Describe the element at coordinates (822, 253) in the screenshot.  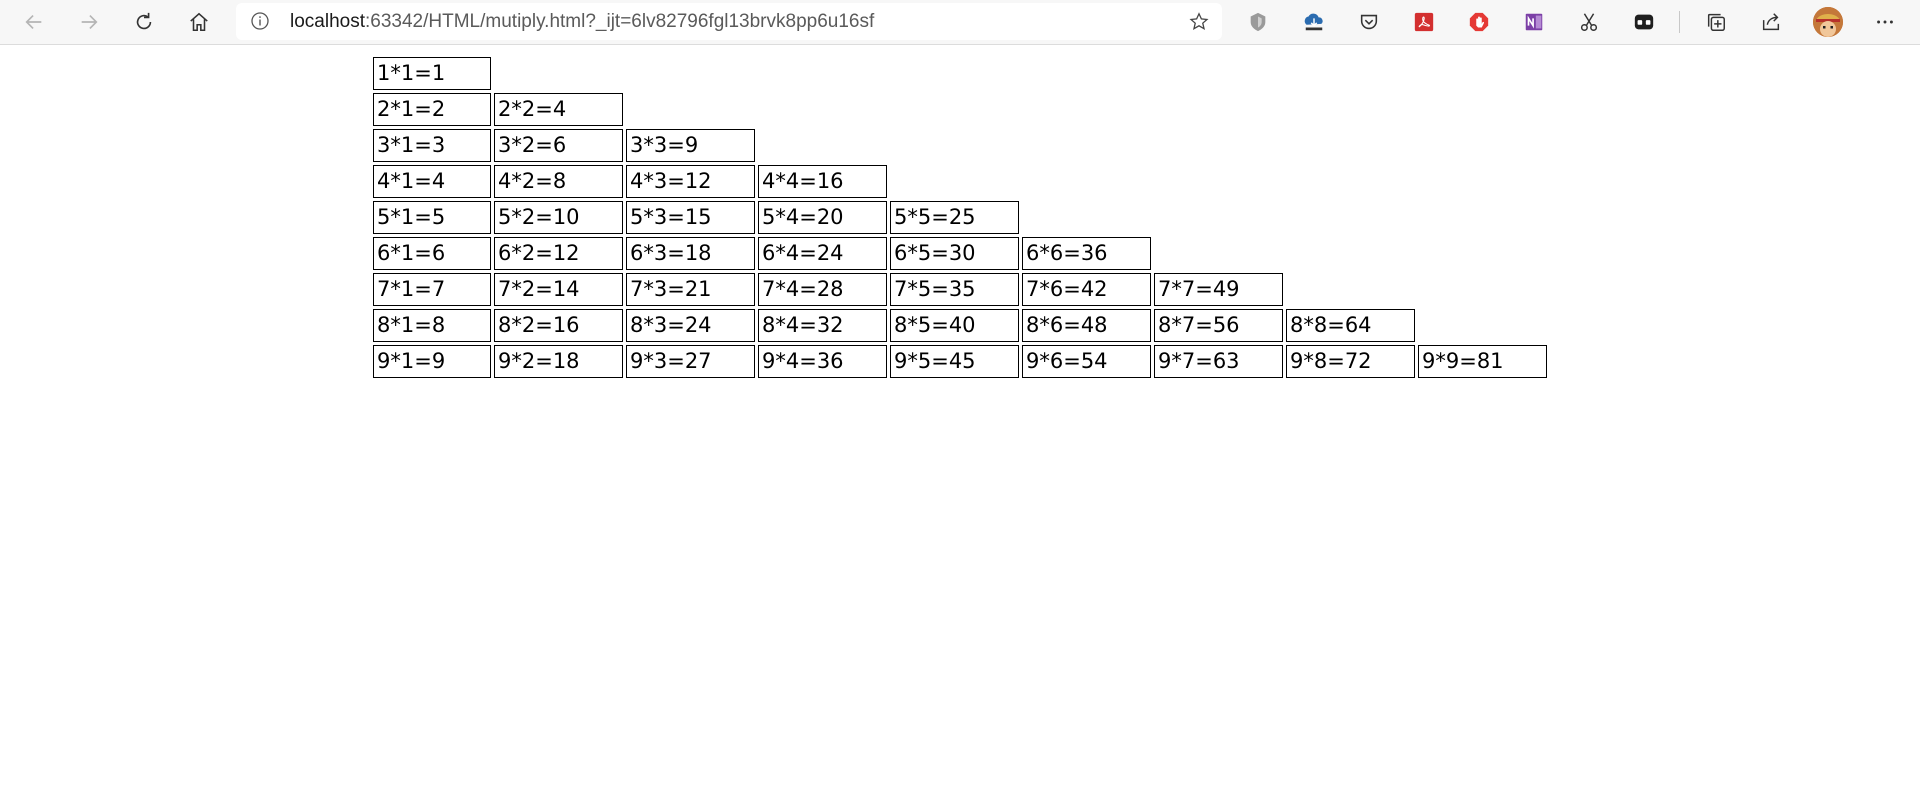
I see `table-cell: 6*4=24` at that location.